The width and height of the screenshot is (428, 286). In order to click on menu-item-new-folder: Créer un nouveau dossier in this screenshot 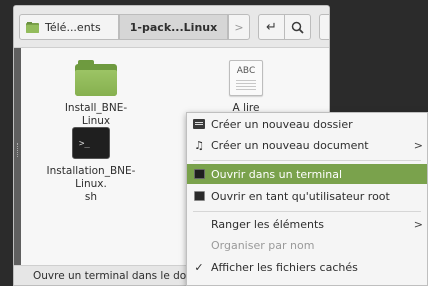, I will do `click(307, 124)`.